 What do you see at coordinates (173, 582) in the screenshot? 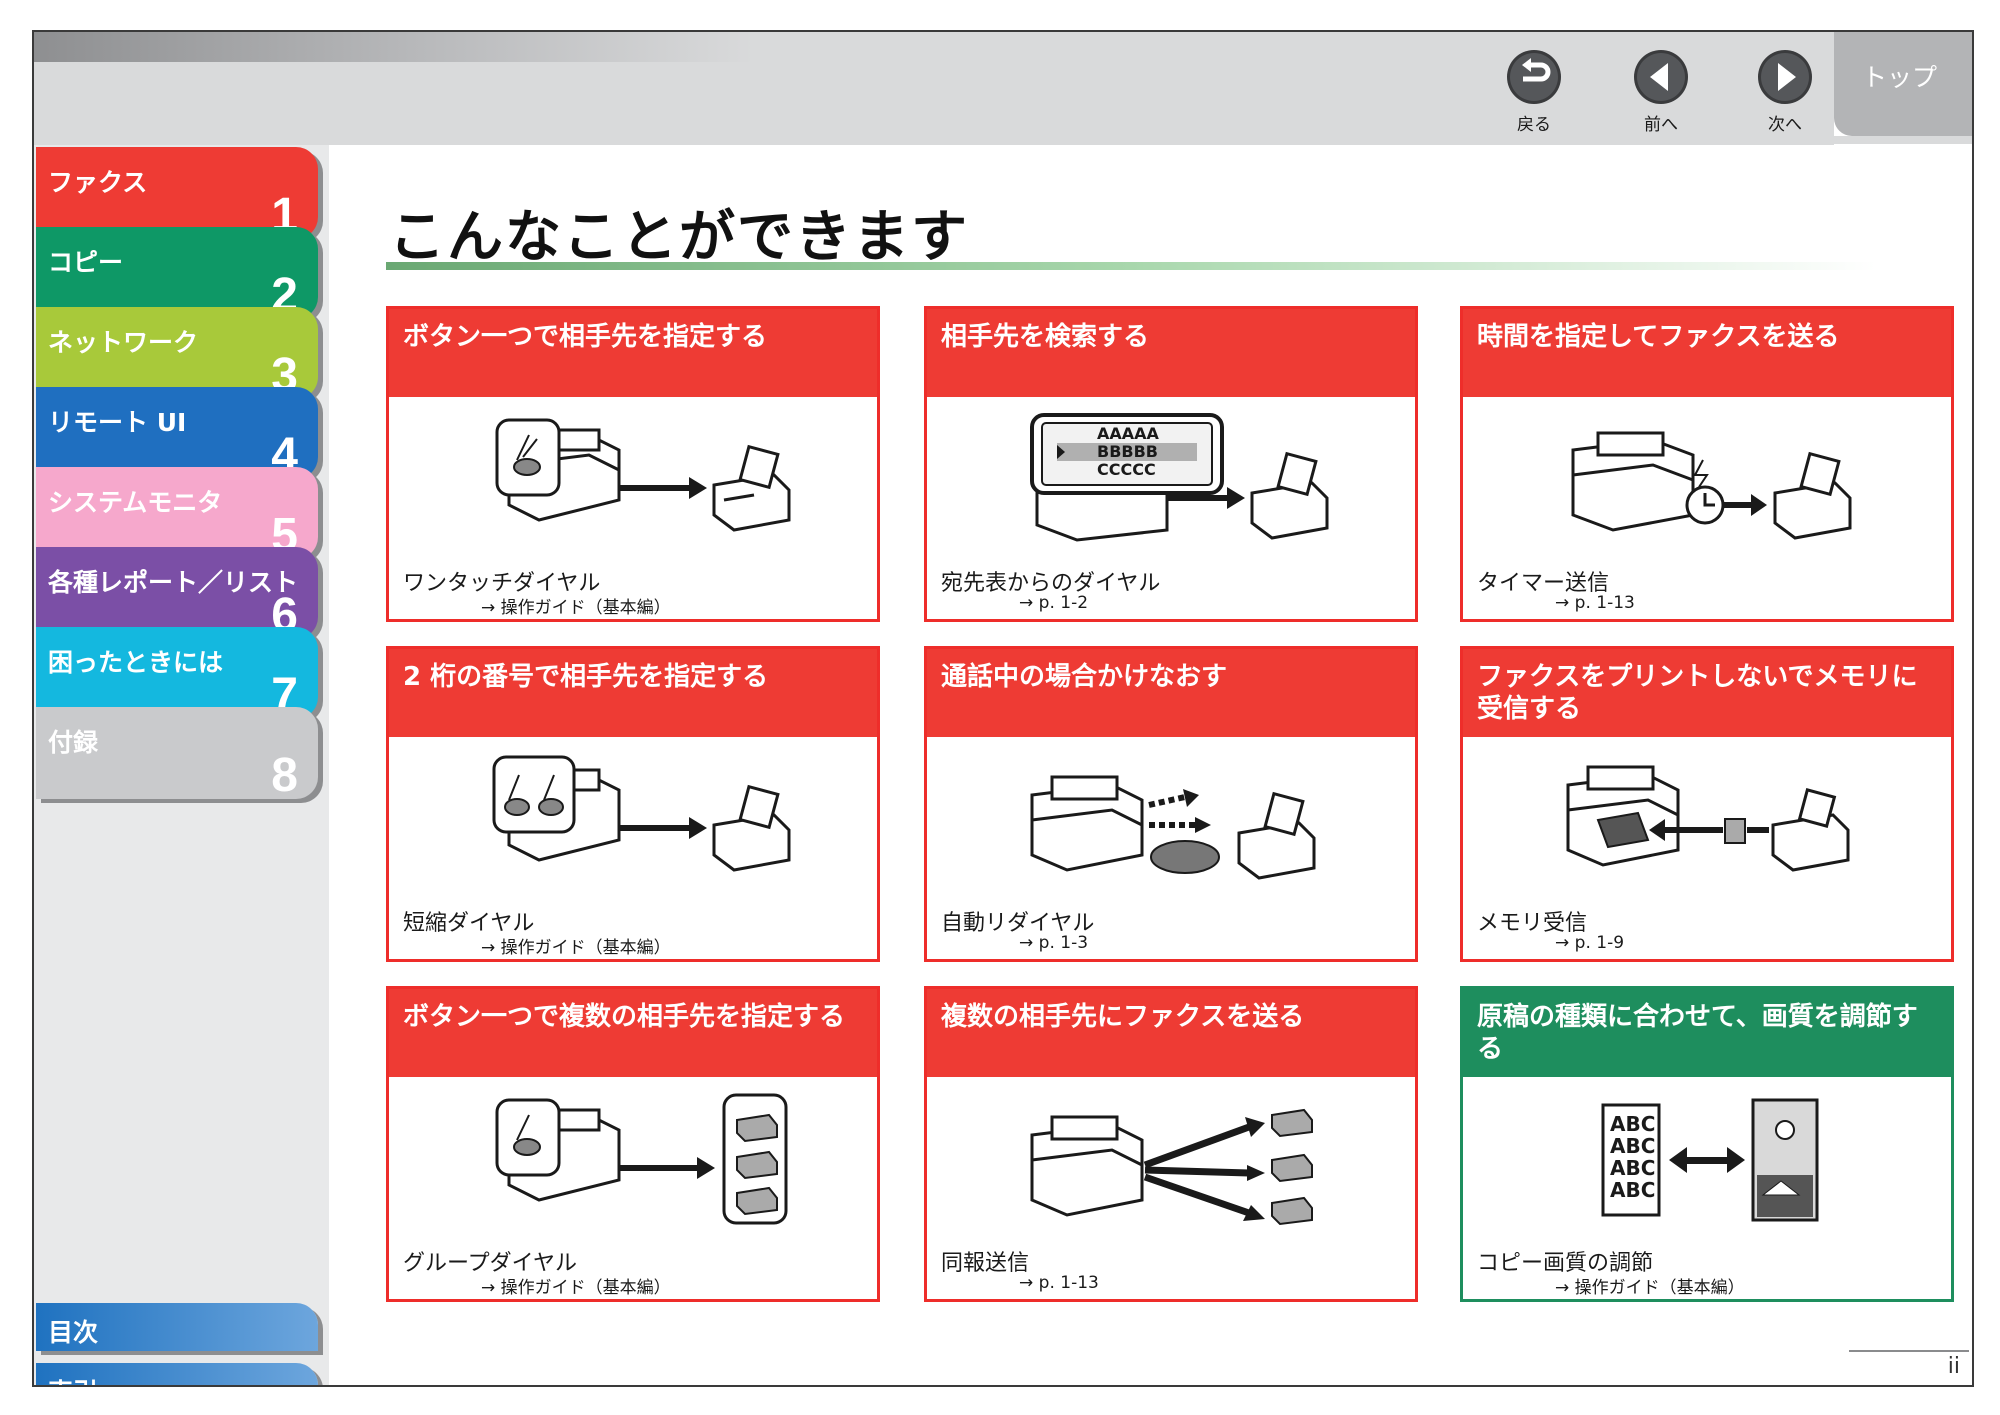
I see `chapter-label: 各種レポート／リスト` at bounding box center [173, 582].